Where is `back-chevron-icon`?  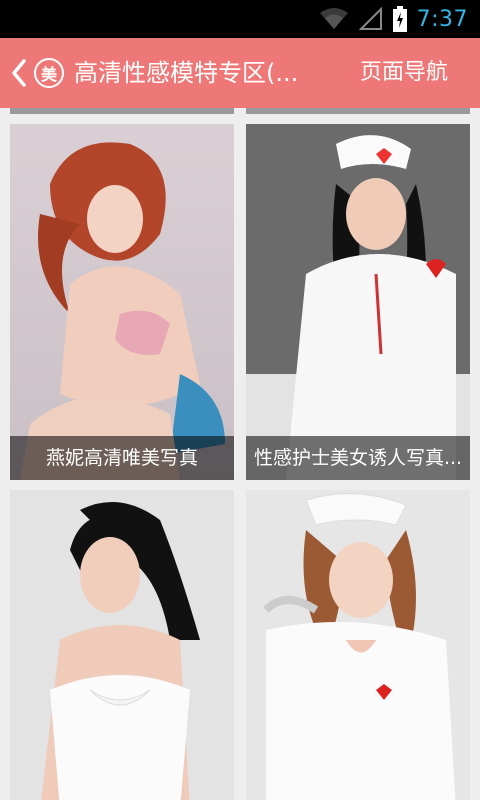 back-chevron-icon is located at coordinates (19, 73).